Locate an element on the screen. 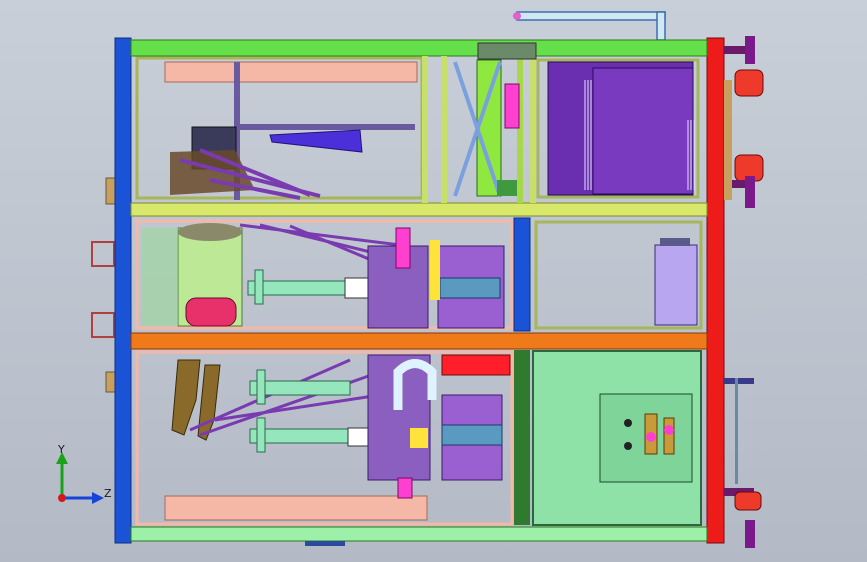  y-axis-label: Y is located at coordinates (61, 449).